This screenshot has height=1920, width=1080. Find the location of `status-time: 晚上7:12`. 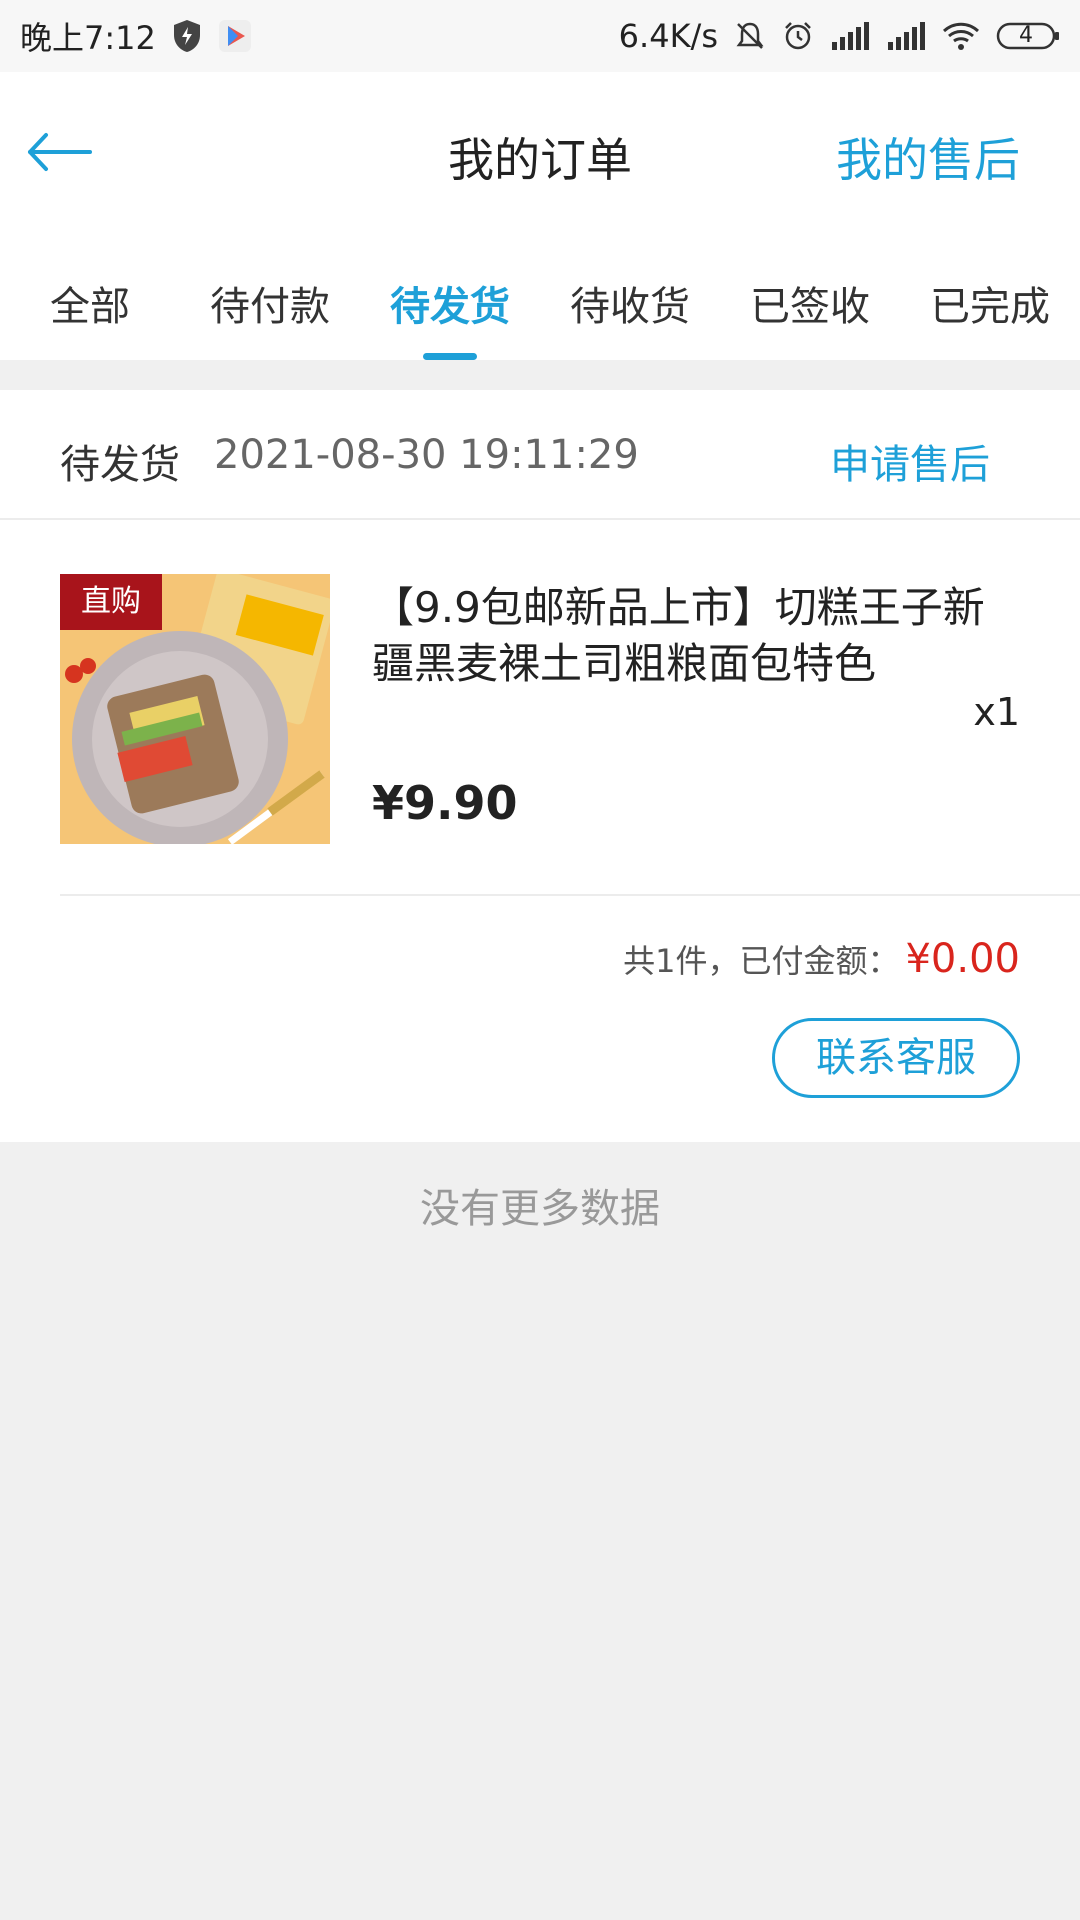

status-time: 晚上7:12 is located at coordinates (88, 38).